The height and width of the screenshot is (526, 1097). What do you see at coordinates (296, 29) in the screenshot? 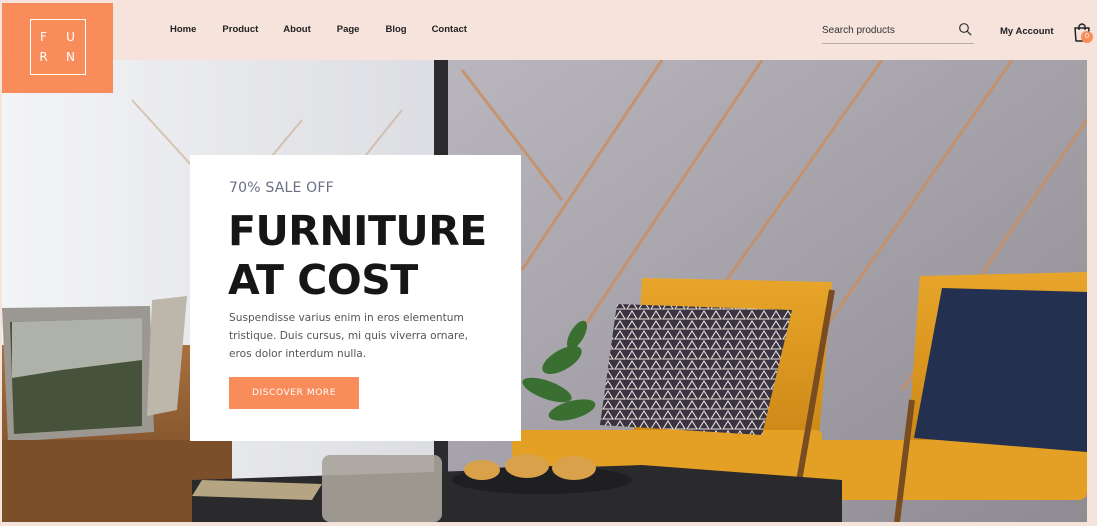
I see `nav-about: About` at bounding box center [296, 29].